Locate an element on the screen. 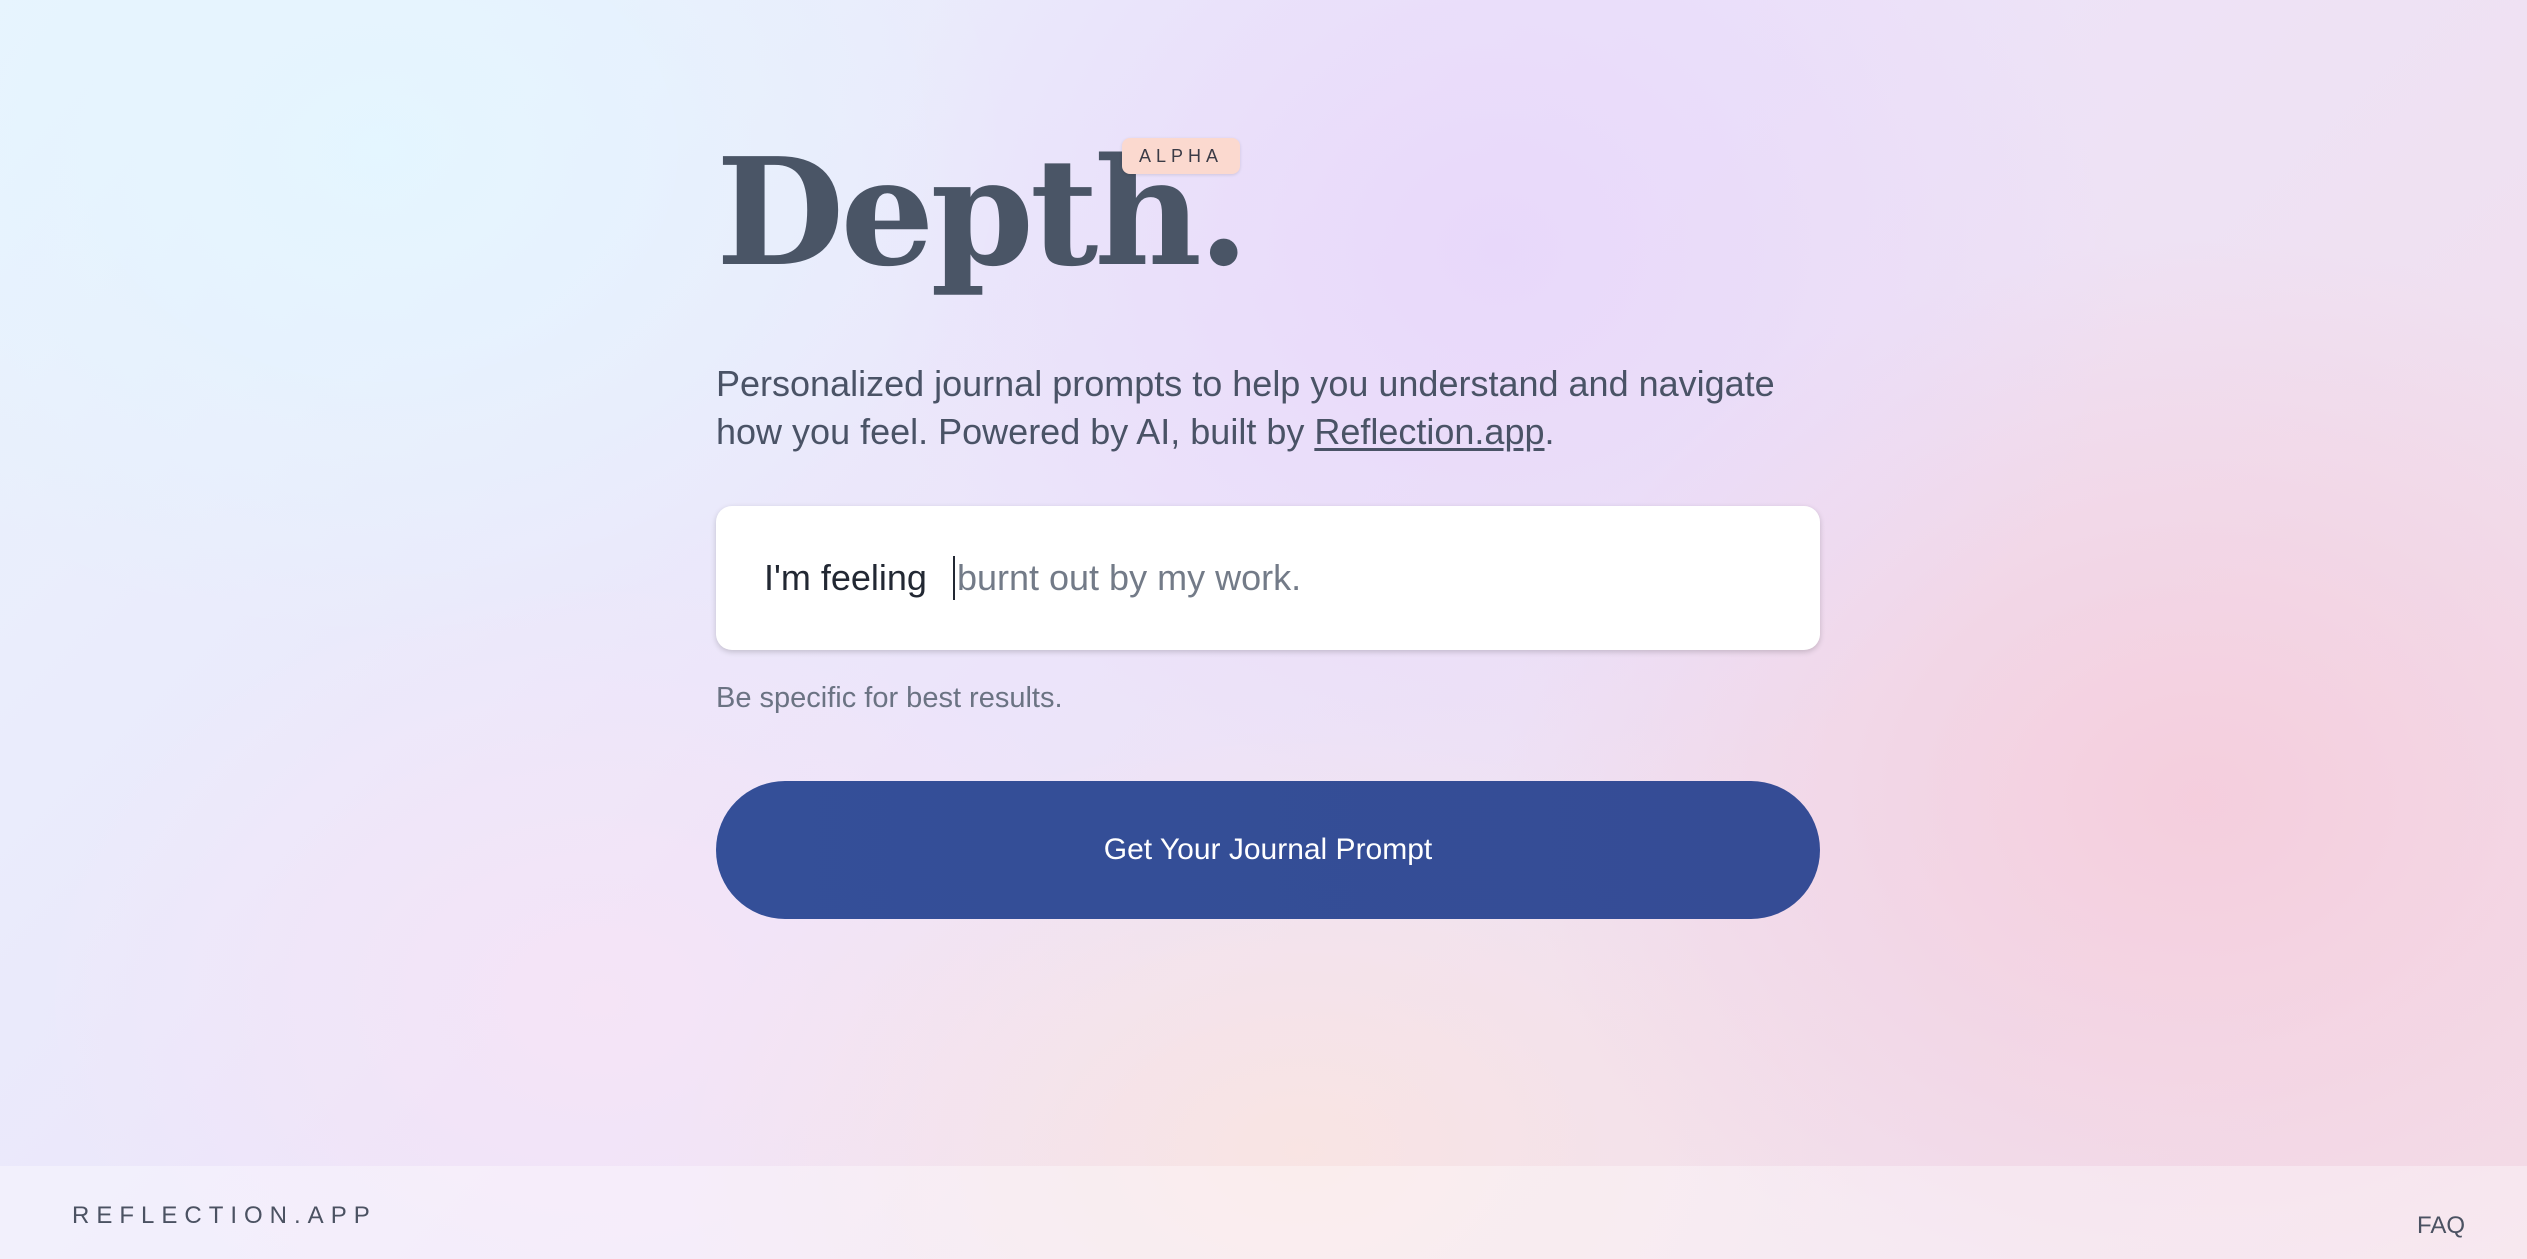 Image resolution: width=2527 pixels, height=1259 pixels. alpha-badge: ALPHA is located at coordinates (1181, 156).